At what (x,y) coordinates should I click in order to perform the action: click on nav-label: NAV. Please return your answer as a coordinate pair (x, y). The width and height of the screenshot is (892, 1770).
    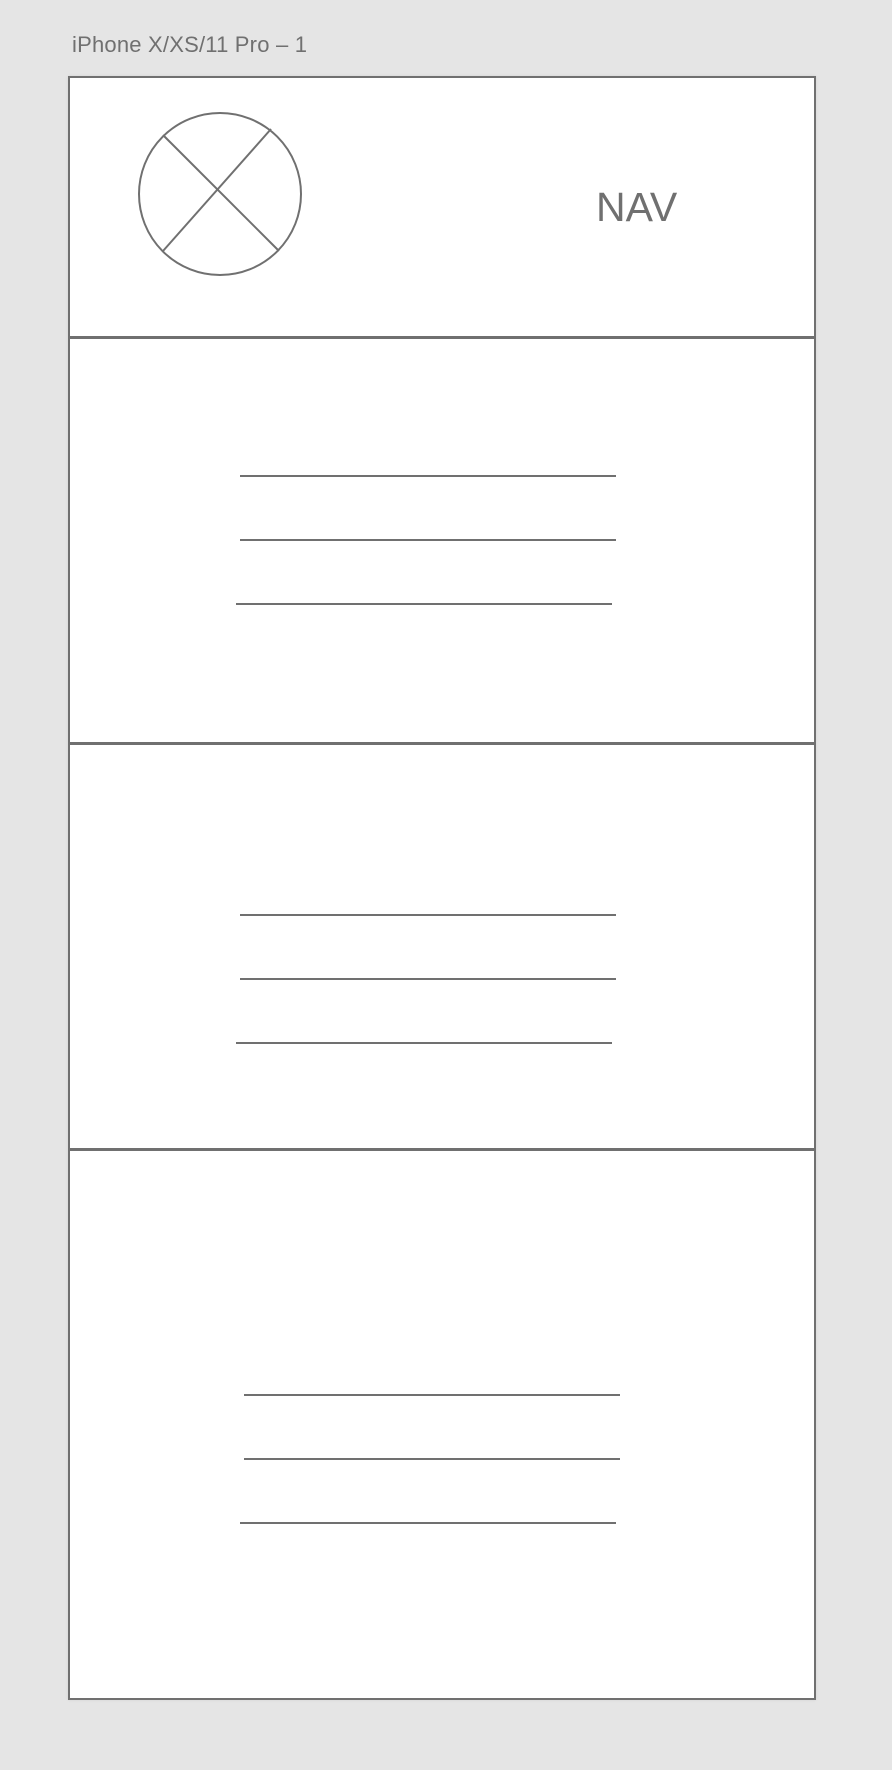
    Looking at the image, I should click on (636, 207).